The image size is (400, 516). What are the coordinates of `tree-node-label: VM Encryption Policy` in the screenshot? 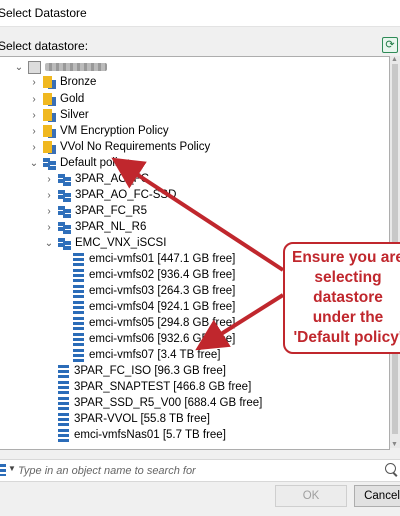 It's located at (114, 131).